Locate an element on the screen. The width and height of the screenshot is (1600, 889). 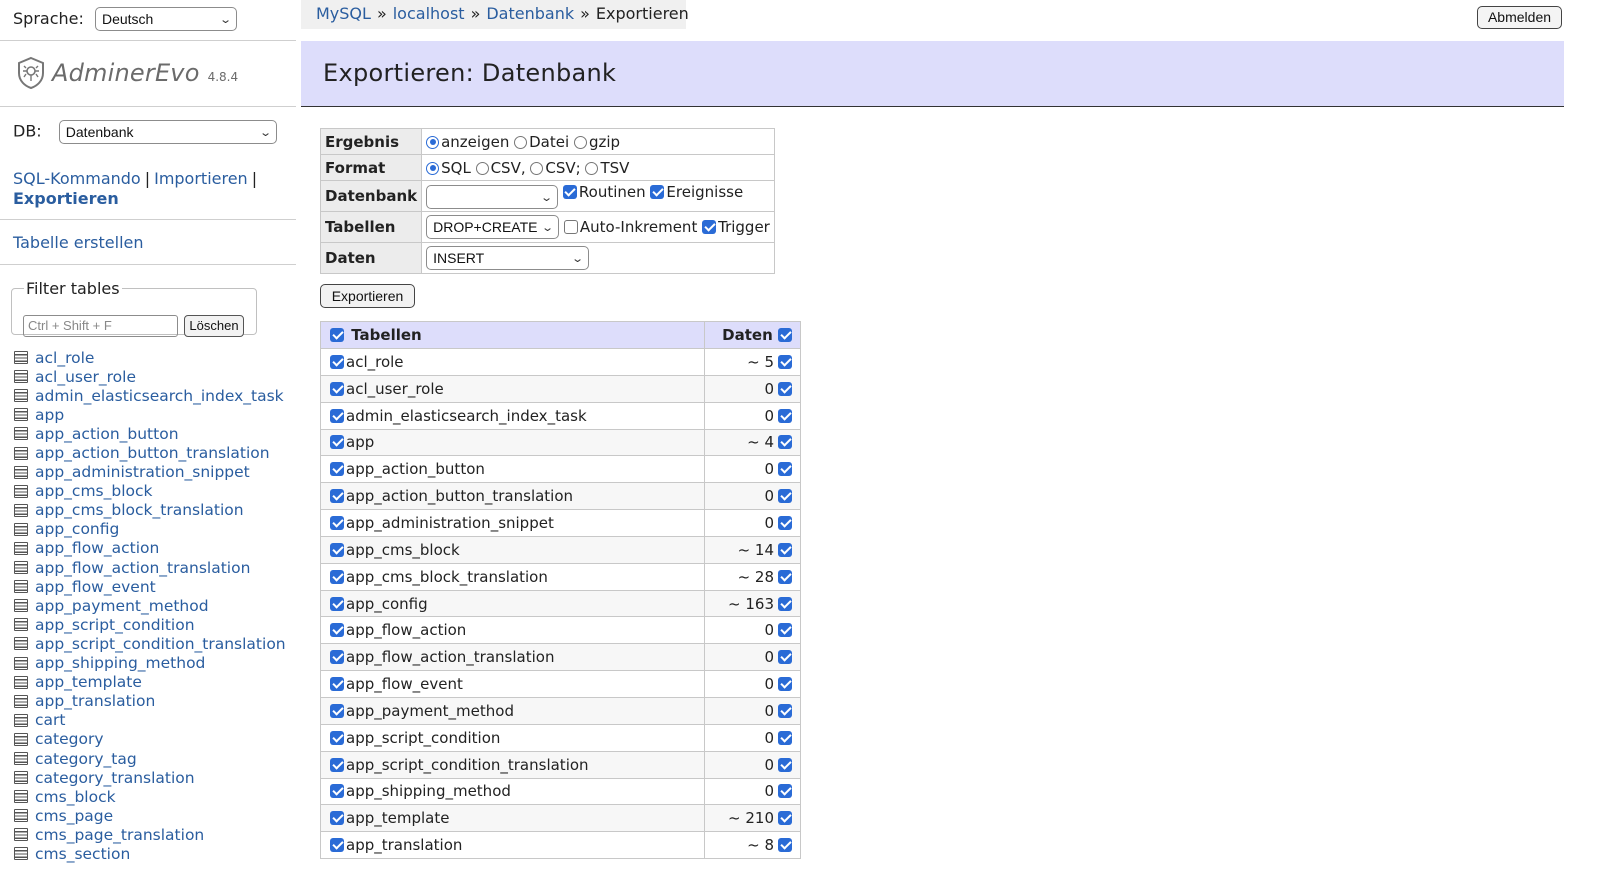
sidebar-table-link: app_flow_event is located at coordinates (95, 587).